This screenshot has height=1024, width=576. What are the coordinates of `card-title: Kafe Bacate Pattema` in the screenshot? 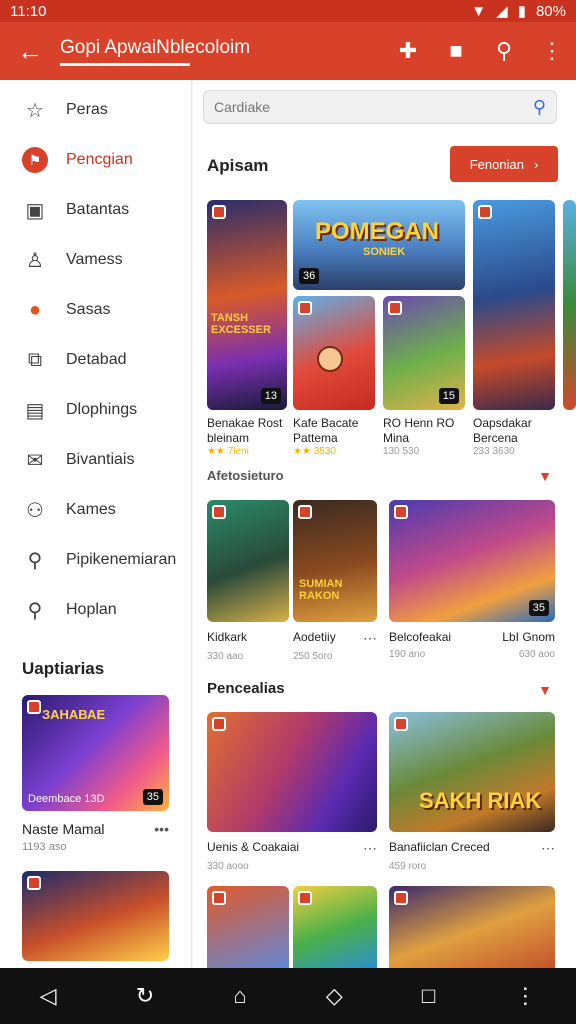 It's located at (326, 430).